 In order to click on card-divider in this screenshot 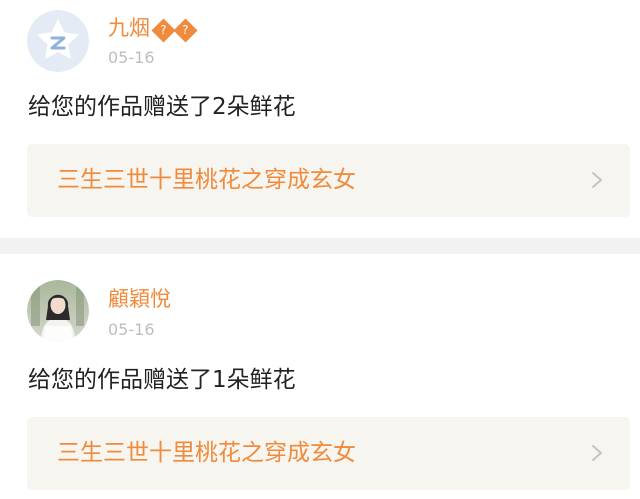, I will do `click(320, 246)`.